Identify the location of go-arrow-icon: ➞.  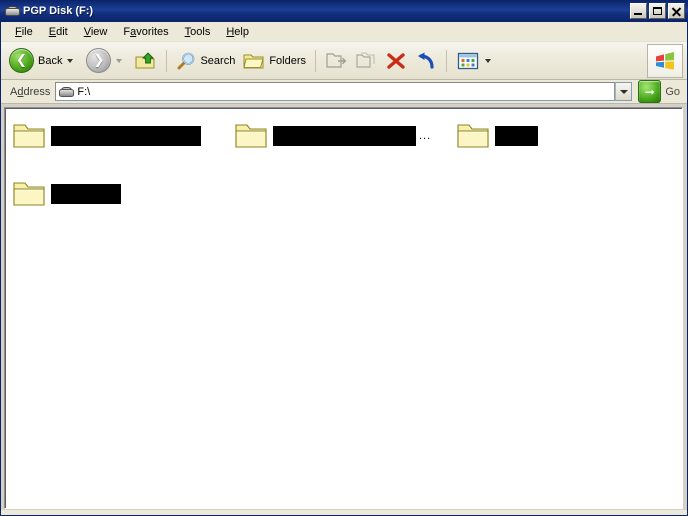
(650, 91).